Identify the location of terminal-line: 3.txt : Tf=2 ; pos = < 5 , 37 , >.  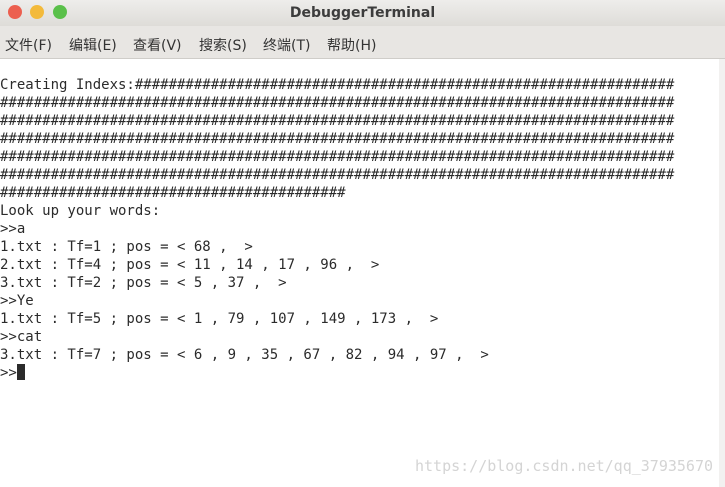
(143, 283).